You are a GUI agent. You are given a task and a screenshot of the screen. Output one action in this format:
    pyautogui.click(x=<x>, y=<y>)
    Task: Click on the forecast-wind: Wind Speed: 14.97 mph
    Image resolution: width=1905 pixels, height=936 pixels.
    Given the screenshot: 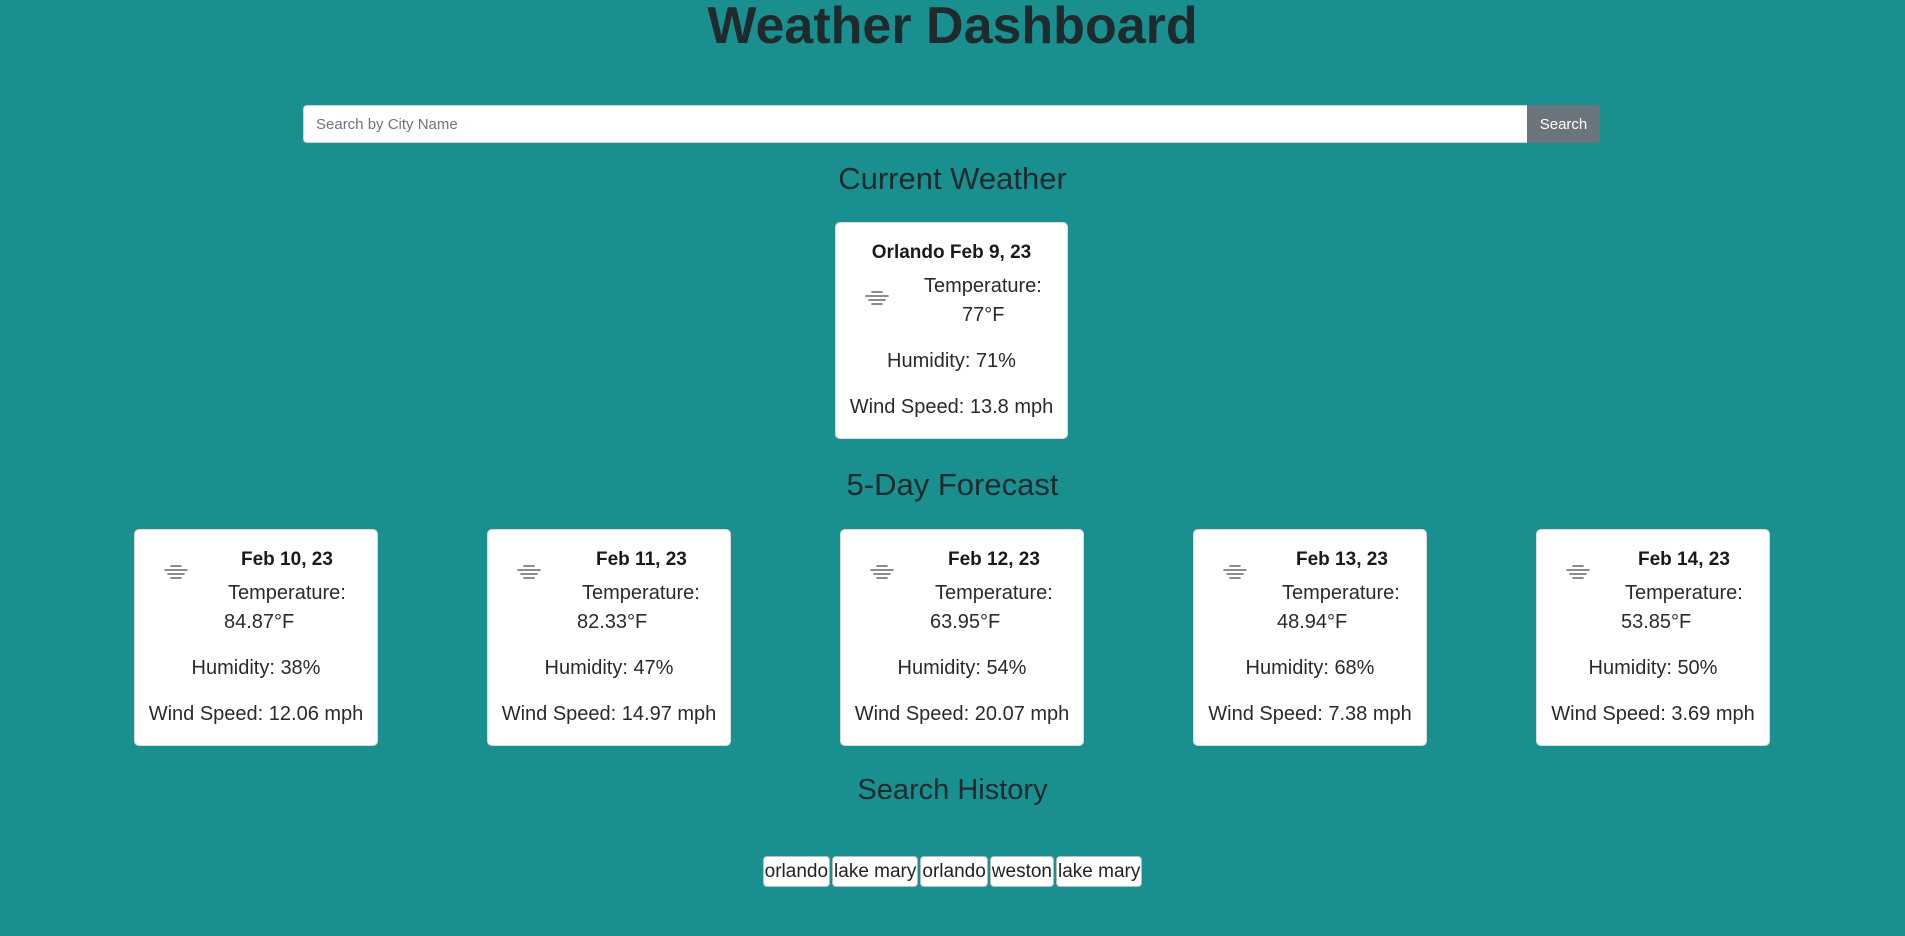 What is the action you would take?
    pyautogui.click(x=609, y=714)
    